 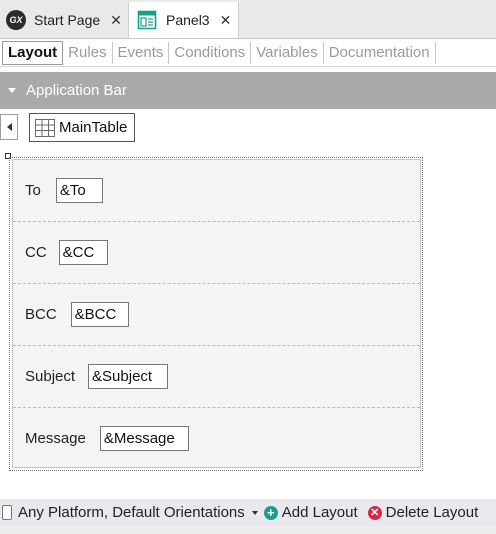 What do you see at coordinates (7, 512) in the screenshot?
I see `device-icon` at bounding box center [7, 512].